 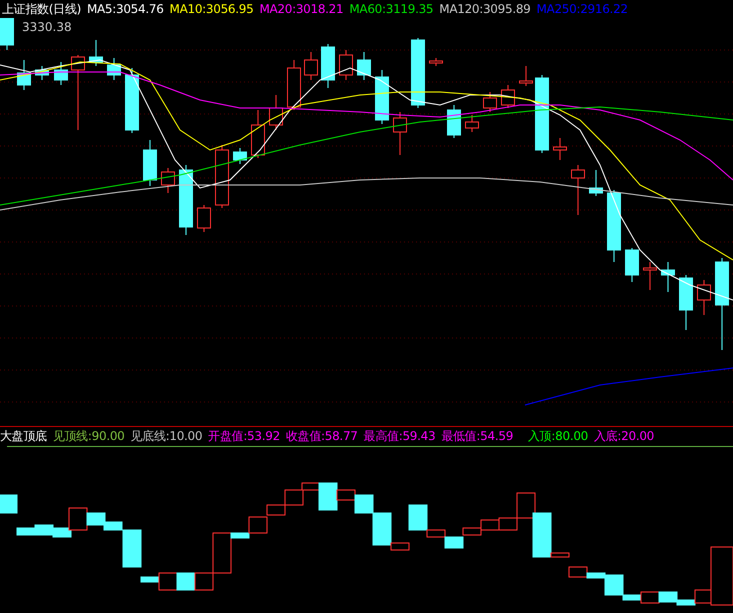 What do you see at coordinates (558, 436) in the screenshot?
I see `indicator-label: 入顶:80.00` at bounding box center [558, 436].